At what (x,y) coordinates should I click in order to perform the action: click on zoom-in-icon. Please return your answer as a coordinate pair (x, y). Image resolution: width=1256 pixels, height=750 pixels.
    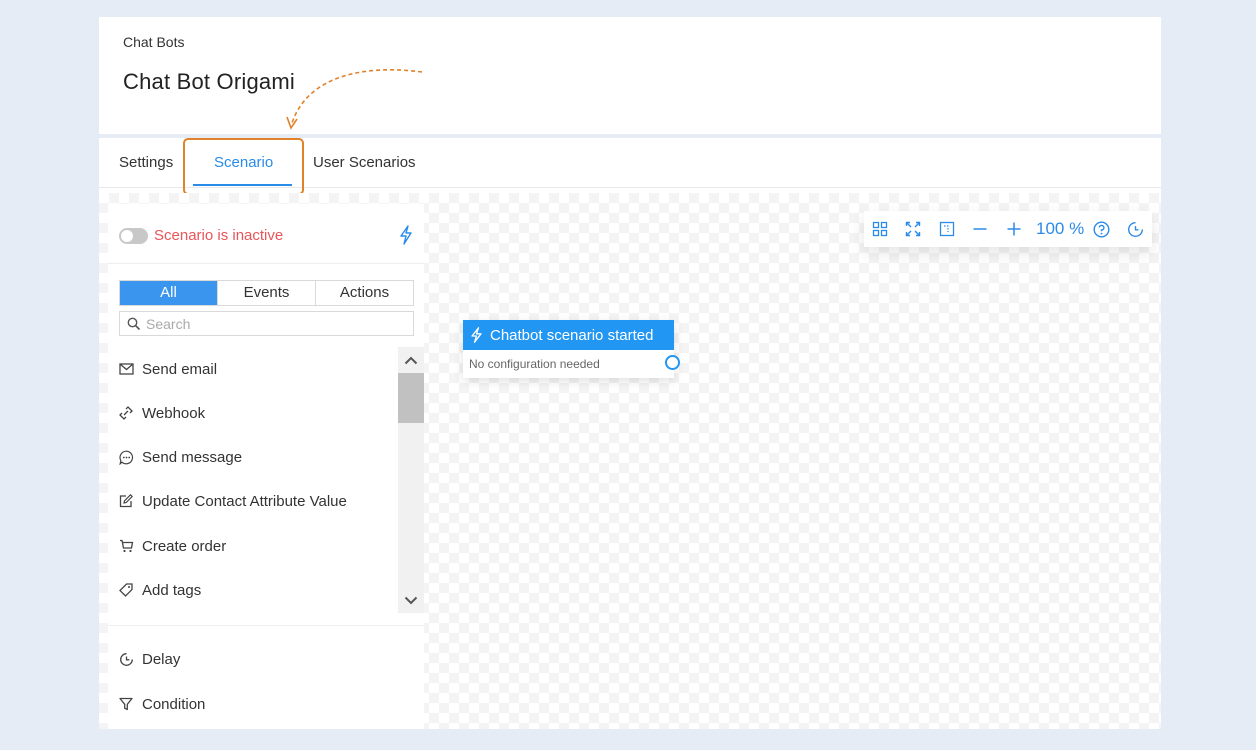
    Looking at the image, I should click on (1014, 229).